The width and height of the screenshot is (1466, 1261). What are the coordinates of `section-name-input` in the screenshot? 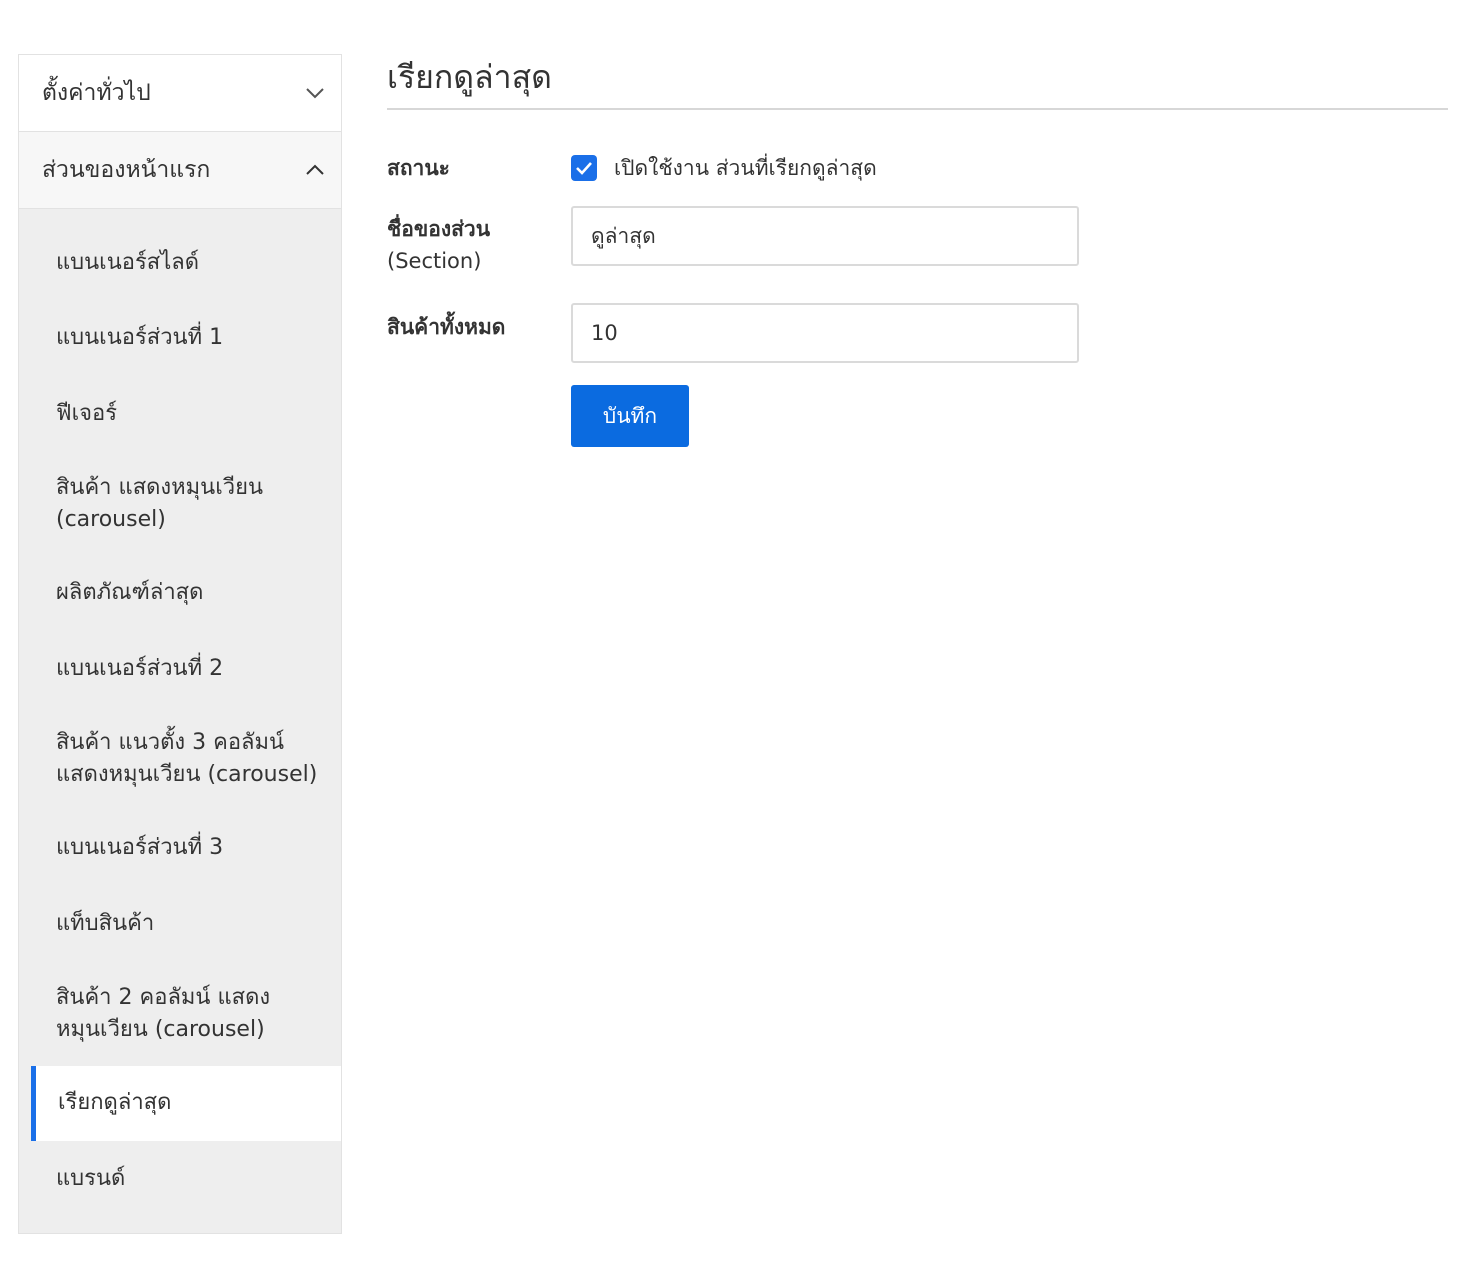 It's located at (825, 236).